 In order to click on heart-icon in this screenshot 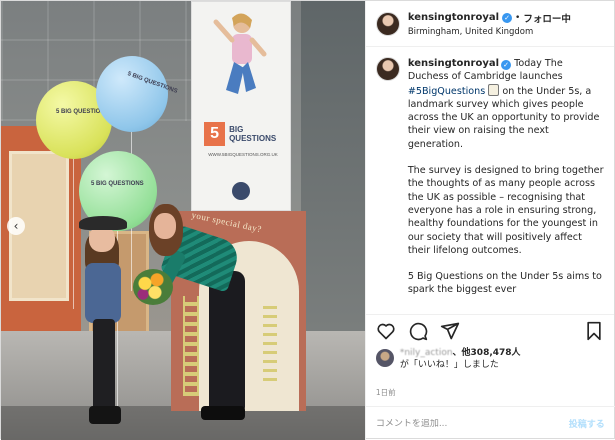, I will do `click(386, 331)`.